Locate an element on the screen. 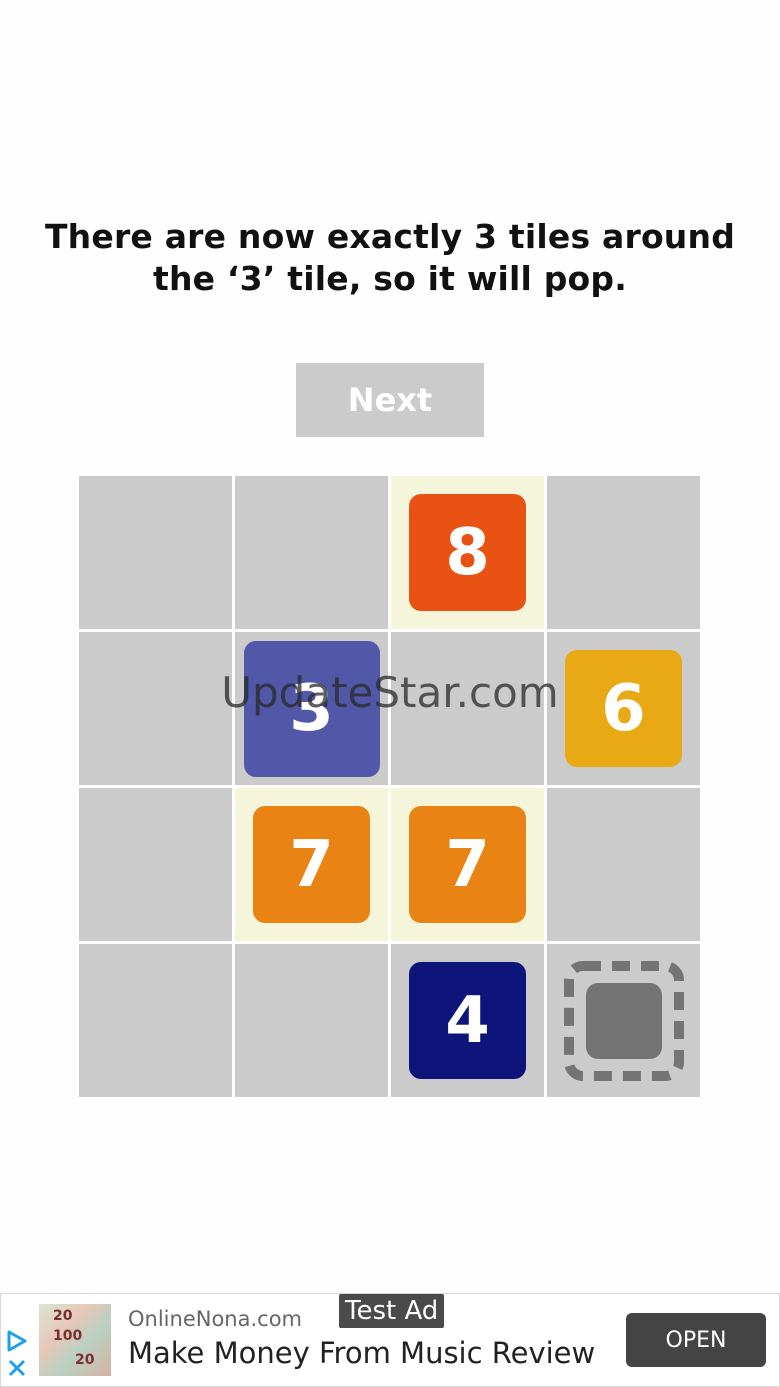  instruction-line-2: the ‘3’ tile, so it will pop. is located at coordinates (389, 278).